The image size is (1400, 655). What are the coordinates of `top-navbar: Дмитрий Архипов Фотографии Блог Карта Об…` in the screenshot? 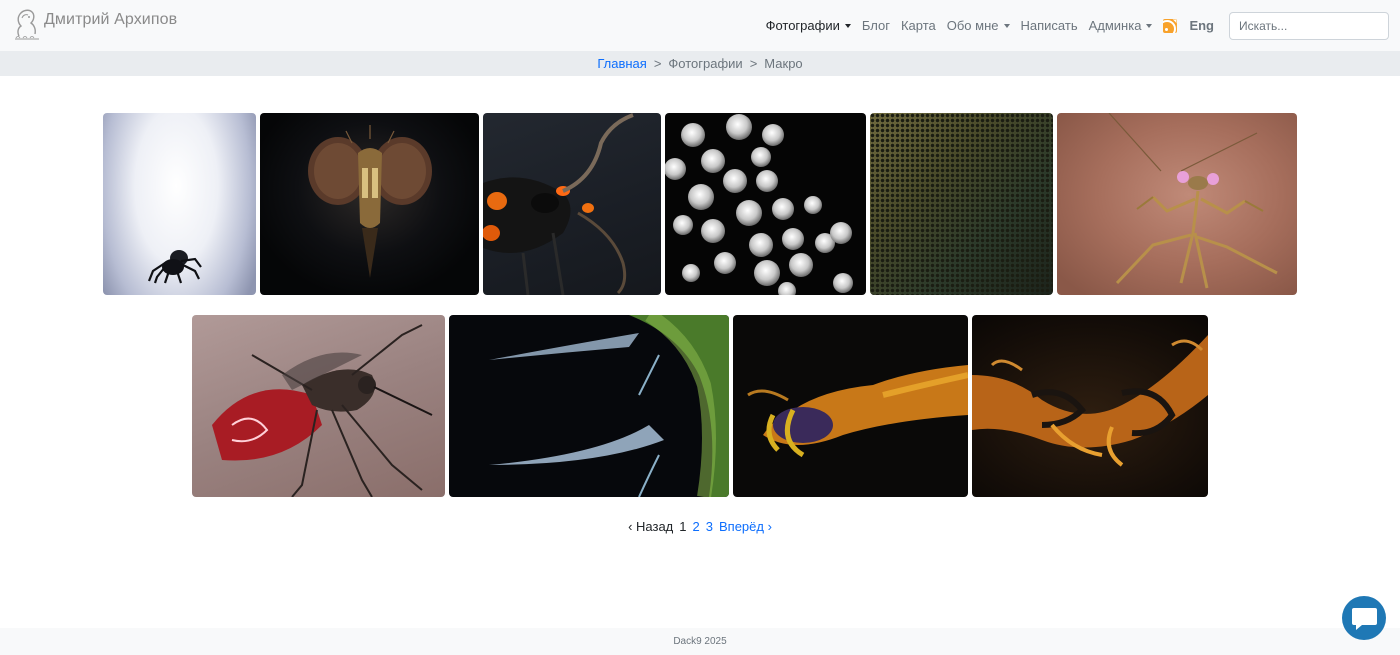 It's located at (700, 25).